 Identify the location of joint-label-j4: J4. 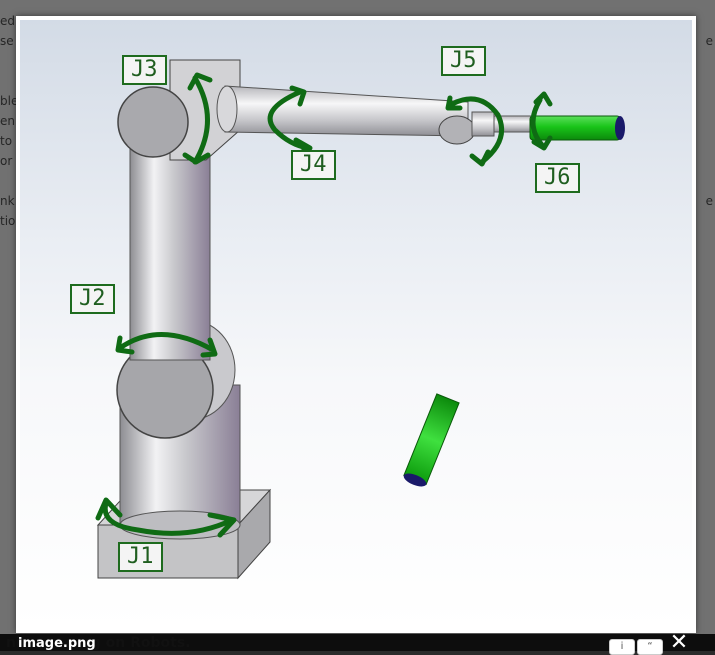
(313, 165).